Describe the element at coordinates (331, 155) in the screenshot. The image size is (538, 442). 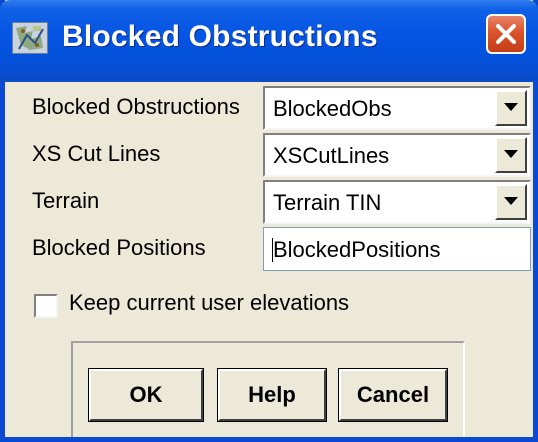
I see `xs-cut-lines-value: XSCutLines` at that location.